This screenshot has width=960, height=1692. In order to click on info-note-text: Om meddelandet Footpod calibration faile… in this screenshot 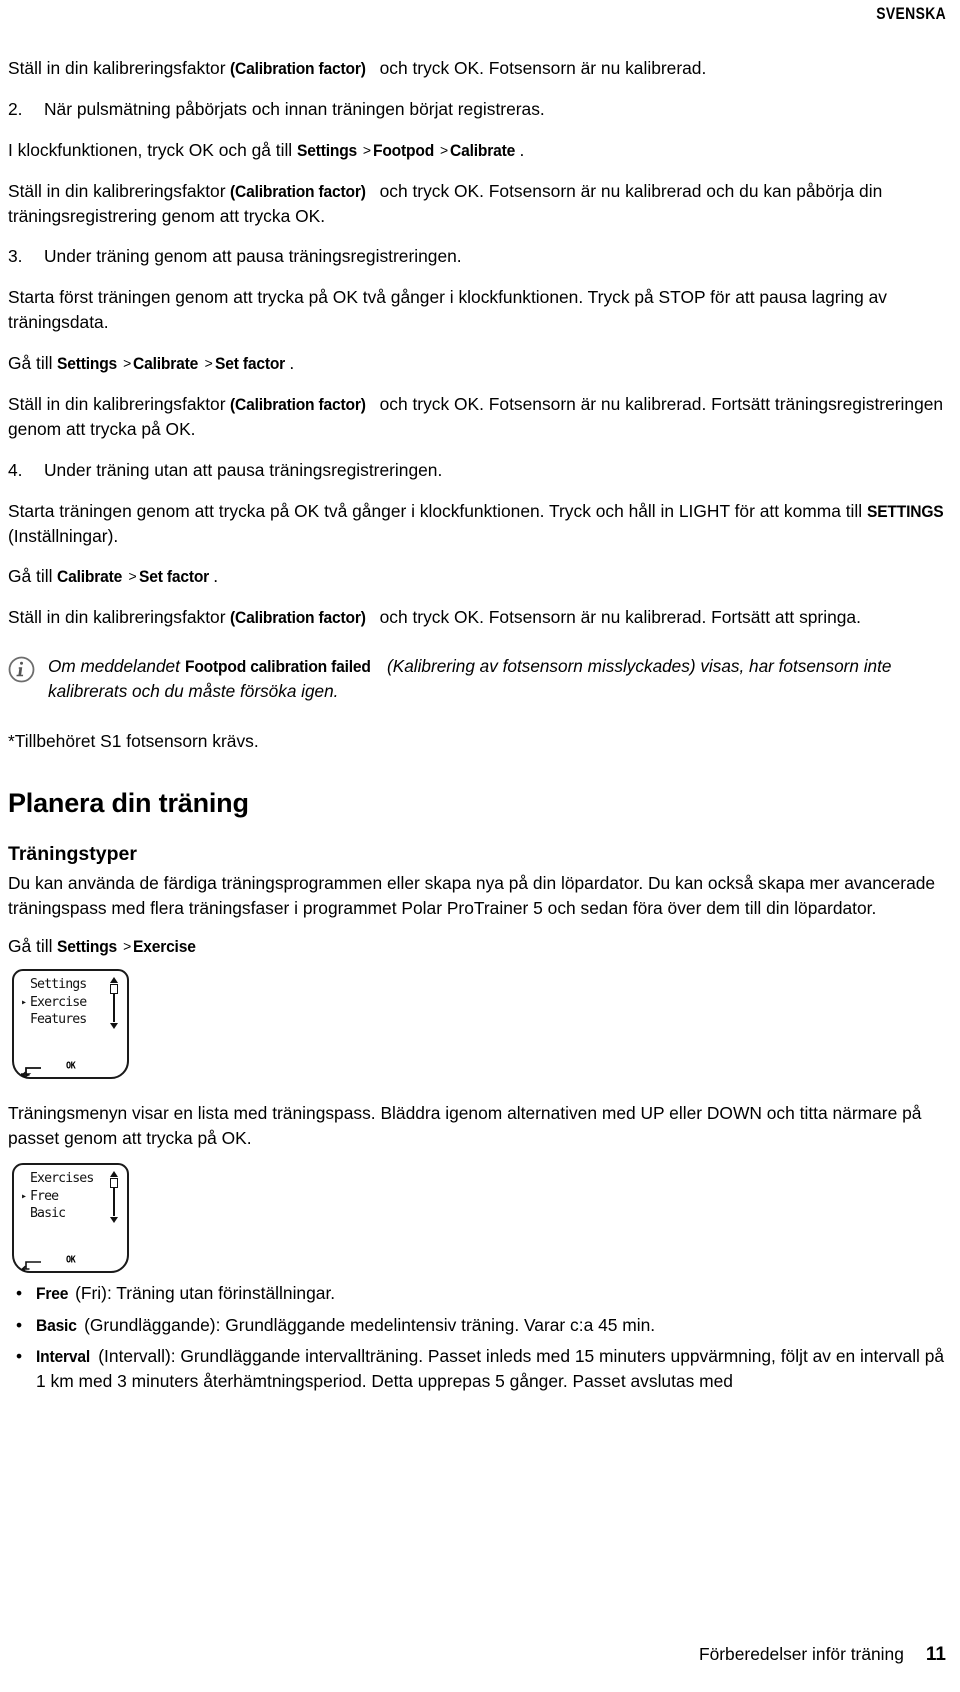, I will do `click(500, 678)`.